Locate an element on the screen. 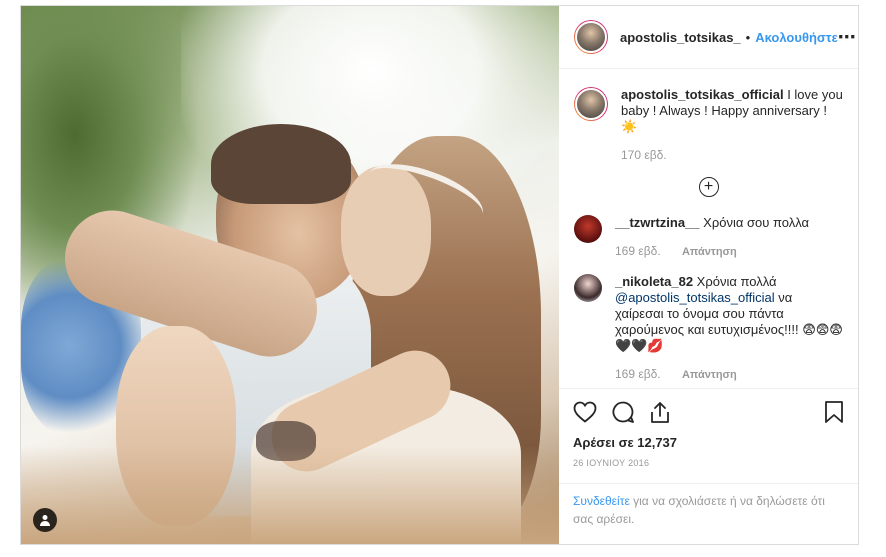 The width and height of the screenshot is (886, 557). save-button is located at coordinates (834, 412).